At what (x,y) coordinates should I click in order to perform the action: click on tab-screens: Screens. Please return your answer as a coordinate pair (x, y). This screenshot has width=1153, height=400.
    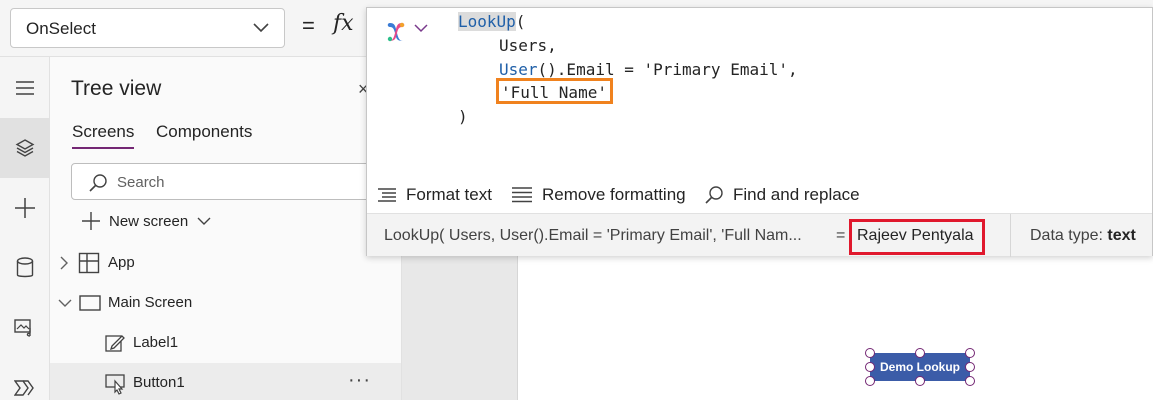
    Looking at the image, I should click on (103, 135).